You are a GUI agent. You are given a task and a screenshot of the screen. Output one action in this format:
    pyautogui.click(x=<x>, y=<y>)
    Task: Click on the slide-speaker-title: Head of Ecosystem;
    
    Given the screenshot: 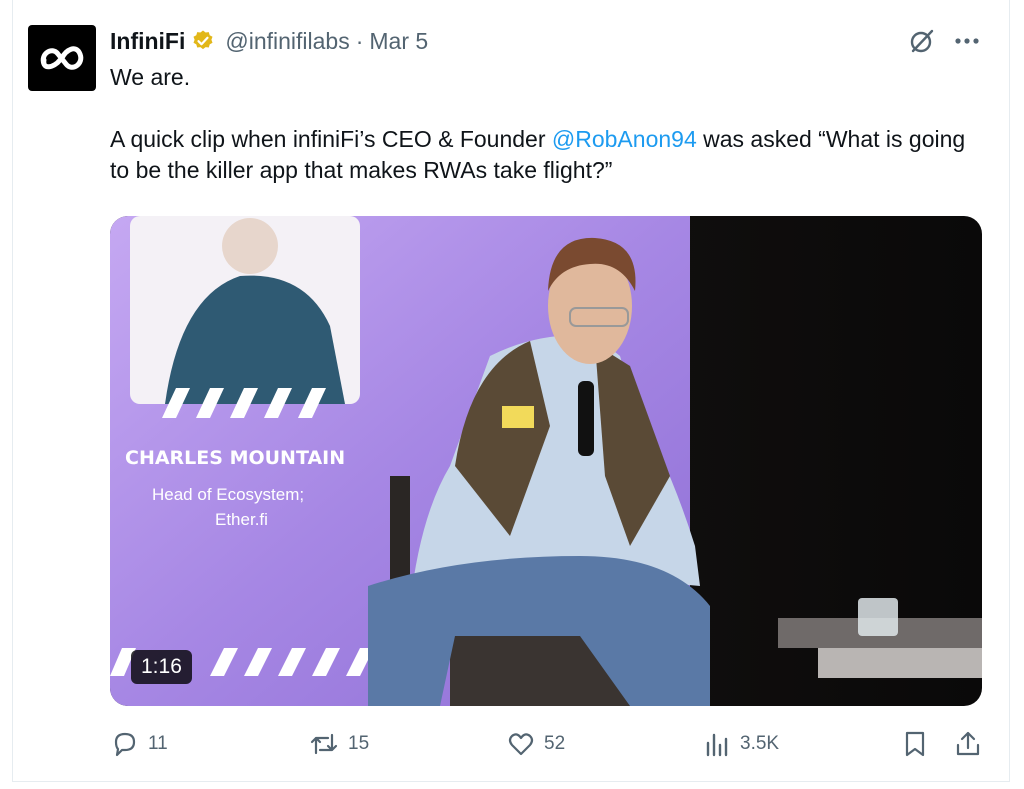 What is the action you would take?
    pyautogui.click(x=228, y=494)
    